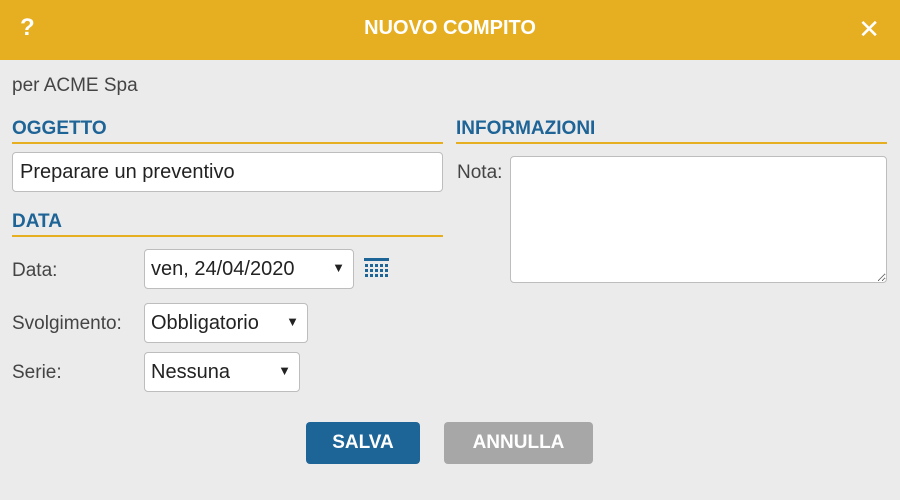  Describe the element at coordinates (363, 443) in the screenshot. I see `save-button: SALVA` at that location.